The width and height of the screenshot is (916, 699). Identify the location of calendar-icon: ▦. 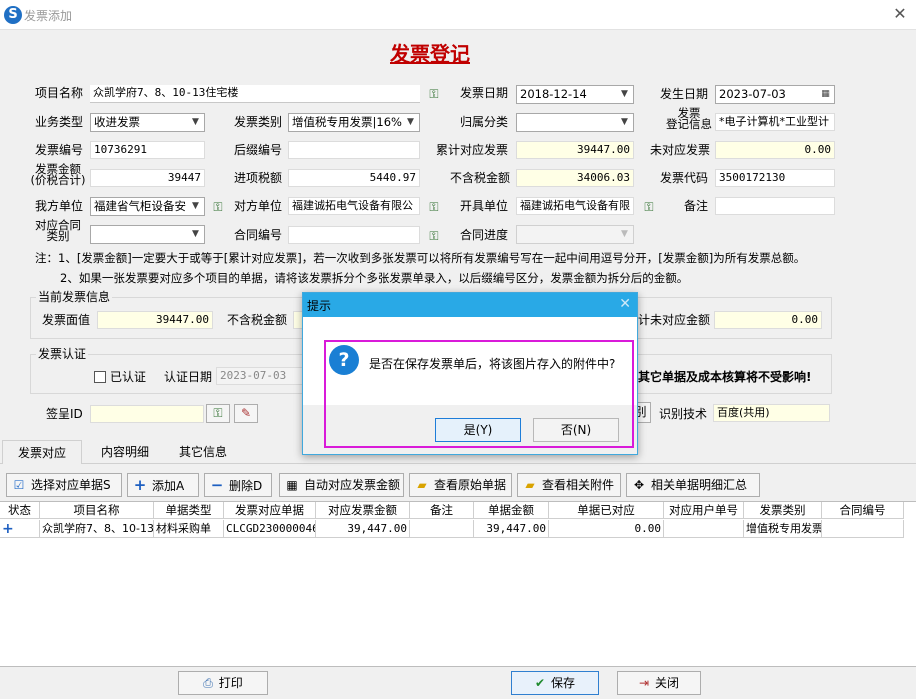
(825, 94).